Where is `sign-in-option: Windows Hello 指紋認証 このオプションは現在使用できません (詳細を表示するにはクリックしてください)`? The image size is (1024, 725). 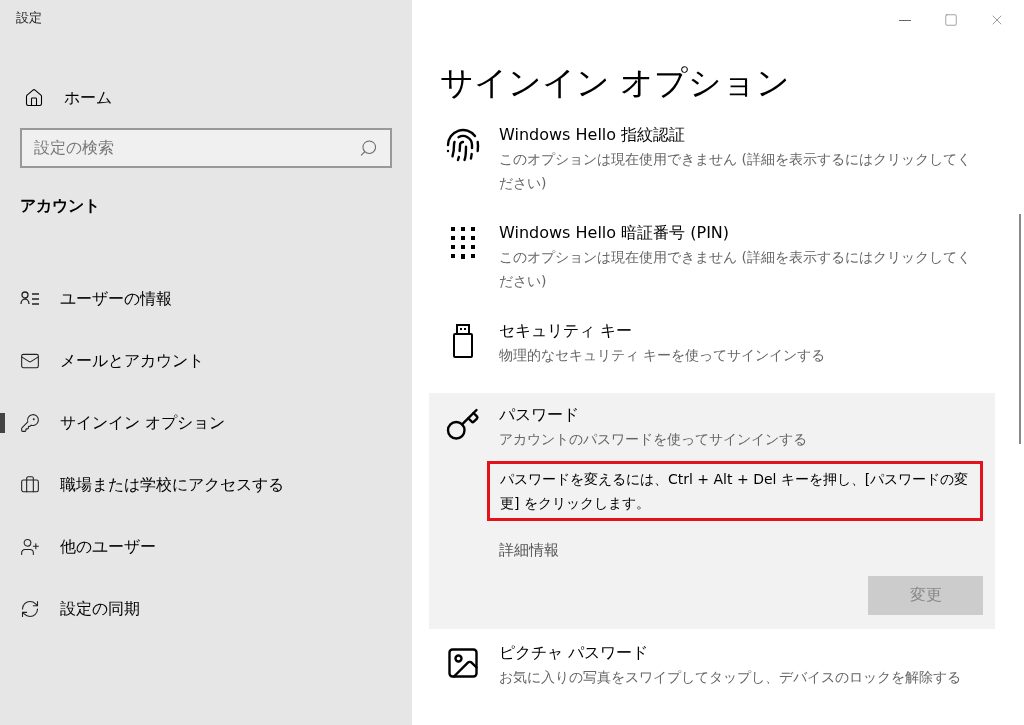 sign-in-option: Windows Hello 指紋認証 このオプションは現在使用できません (詳細を表示するにはクリックしてください) is located at coordinates (712, 159).